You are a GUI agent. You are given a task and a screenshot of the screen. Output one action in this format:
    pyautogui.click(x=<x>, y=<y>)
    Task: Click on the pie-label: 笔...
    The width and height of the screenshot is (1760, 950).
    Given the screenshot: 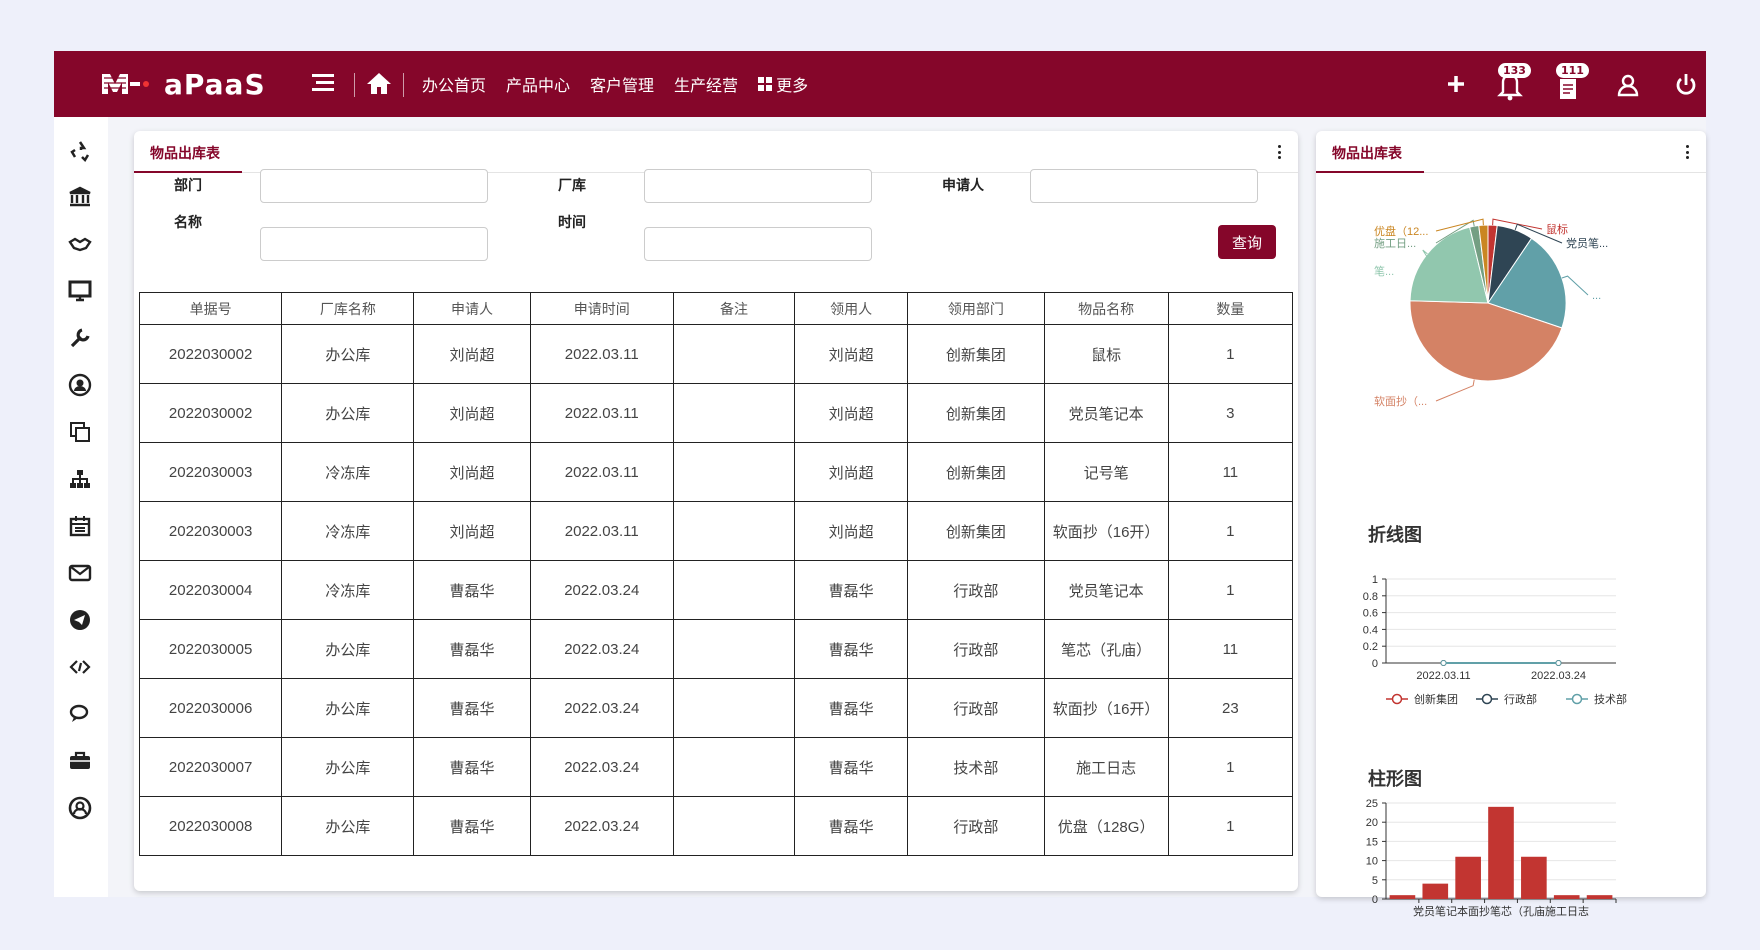 What is the action you would take?
    pyautogui.click(x=1384, y=271)
    